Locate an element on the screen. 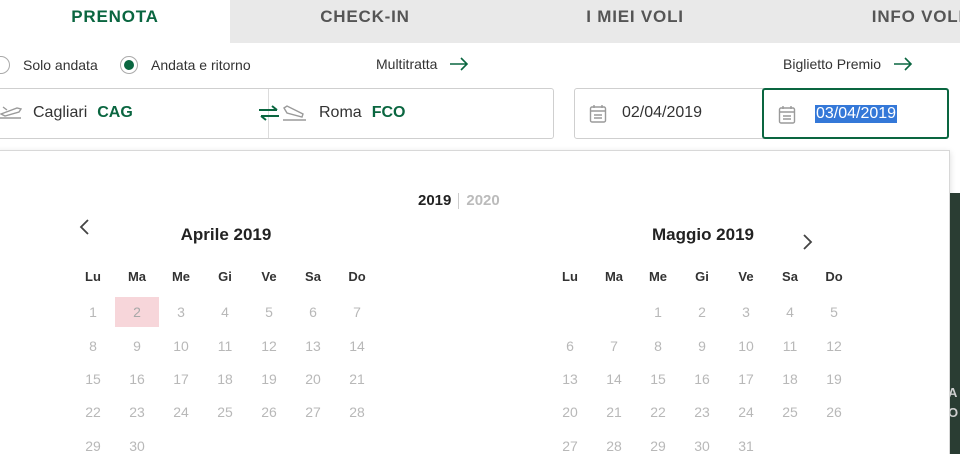 Image resolution: width=960 pixels, height=454 pixels. calendar-day: 31 is located at coordinates (746, 442).